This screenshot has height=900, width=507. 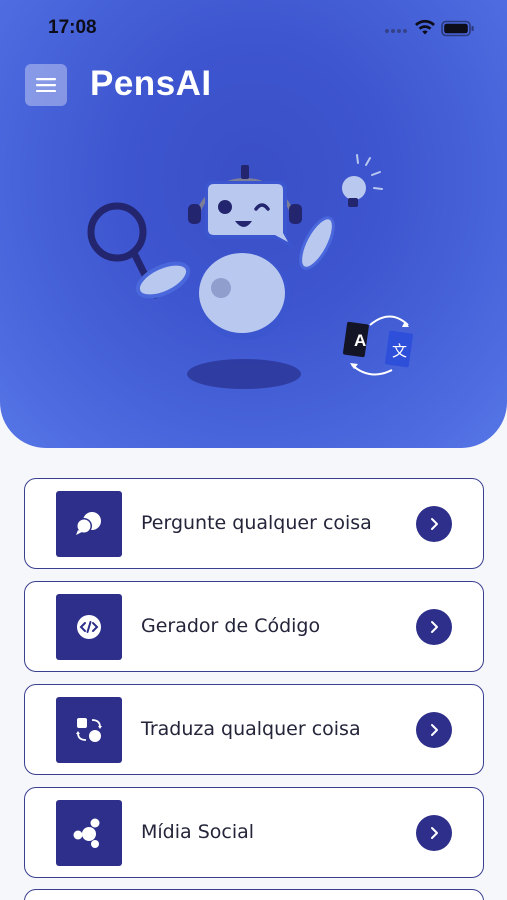 I want to click on menu-card-social: Mídia Social, so click(x=254, y=832).